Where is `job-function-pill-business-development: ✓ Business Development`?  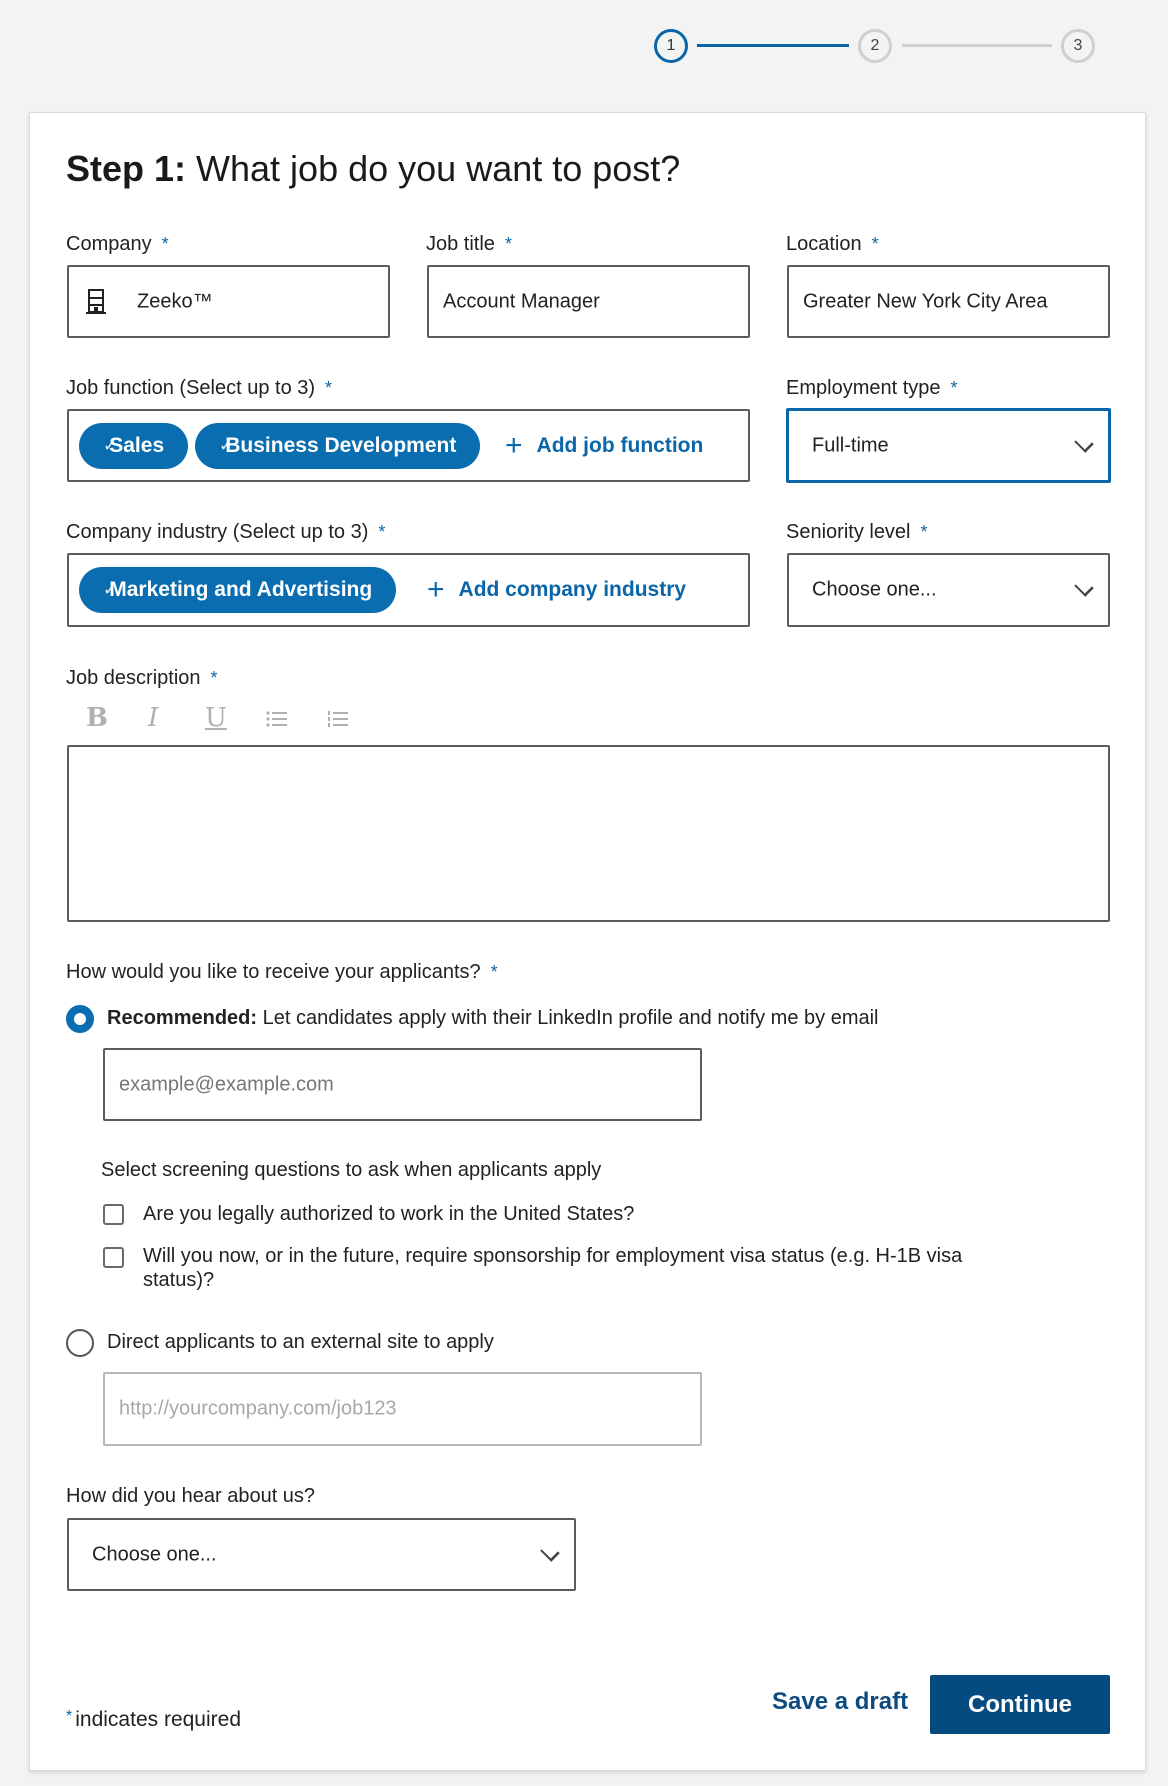 job-function-pill-business-development: ✓ Business Development is located at coordinates (338, 445).